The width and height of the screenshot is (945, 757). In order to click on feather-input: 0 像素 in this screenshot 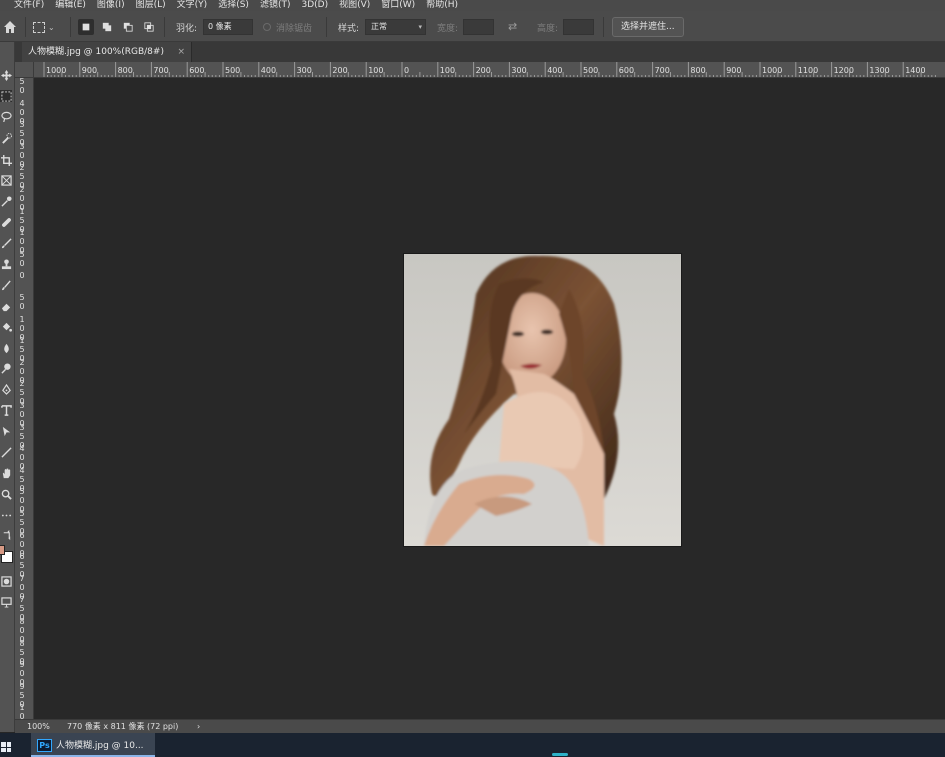, I will do `click(228, 27)`.